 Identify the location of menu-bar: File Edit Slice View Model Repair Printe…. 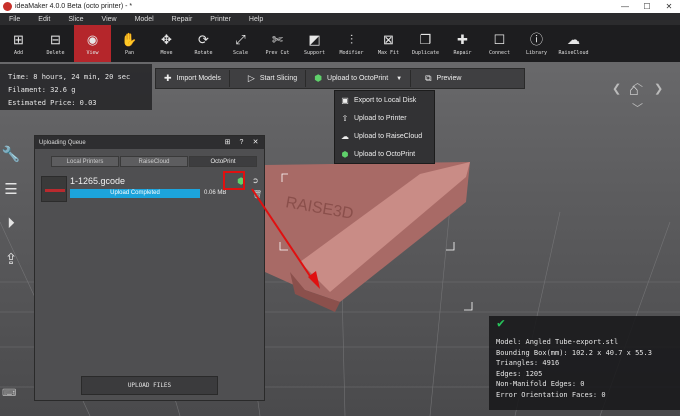
(340, 19).